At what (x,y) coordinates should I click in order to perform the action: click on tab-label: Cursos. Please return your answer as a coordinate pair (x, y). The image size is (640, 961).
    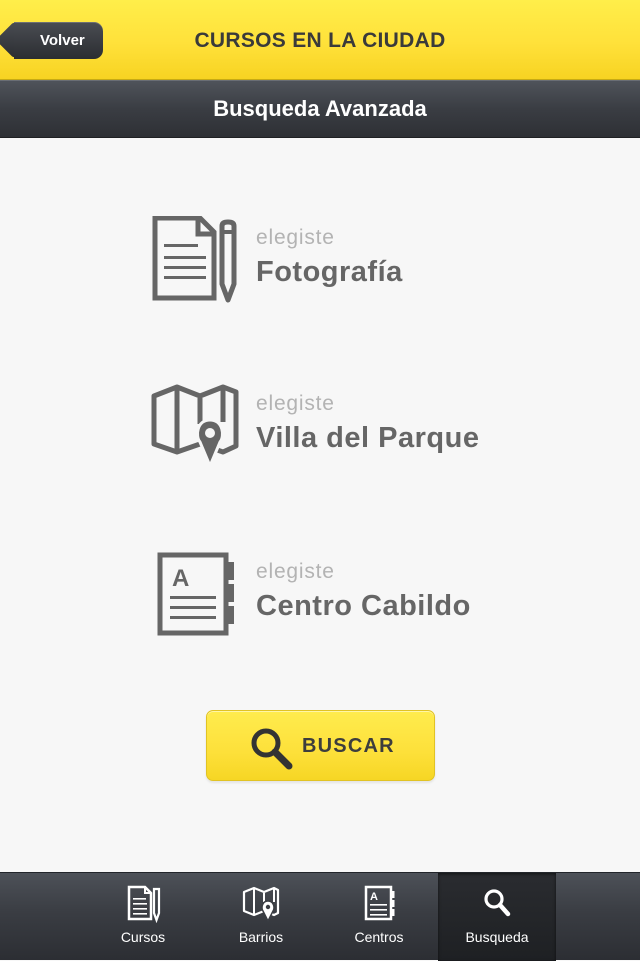
    Looking at the image, I should click on (143, 937).